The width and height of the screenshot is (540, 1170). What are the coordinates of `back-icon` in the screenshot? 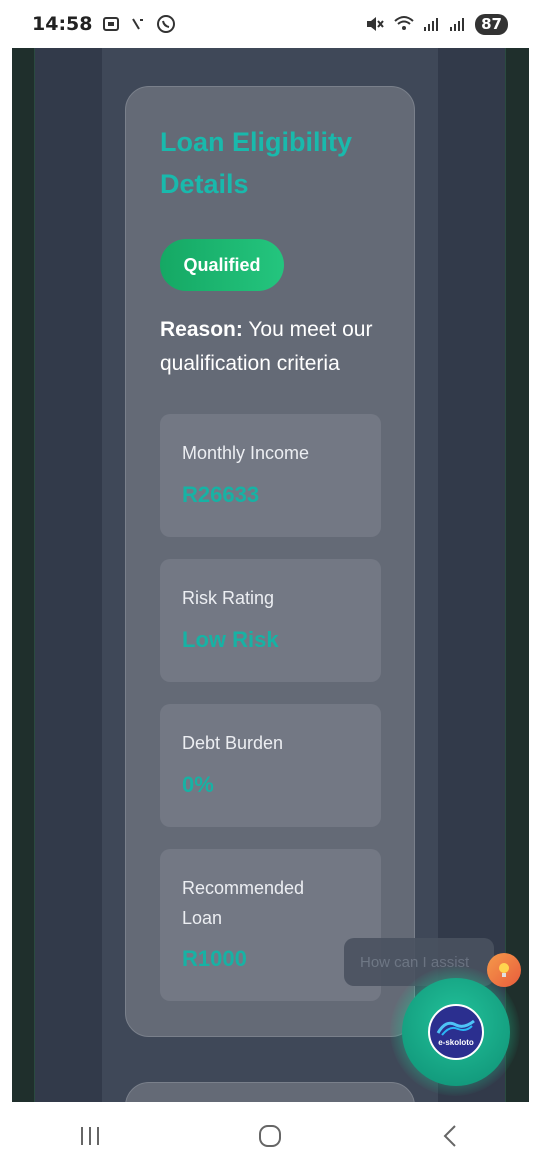 It's located at (450, 1136).